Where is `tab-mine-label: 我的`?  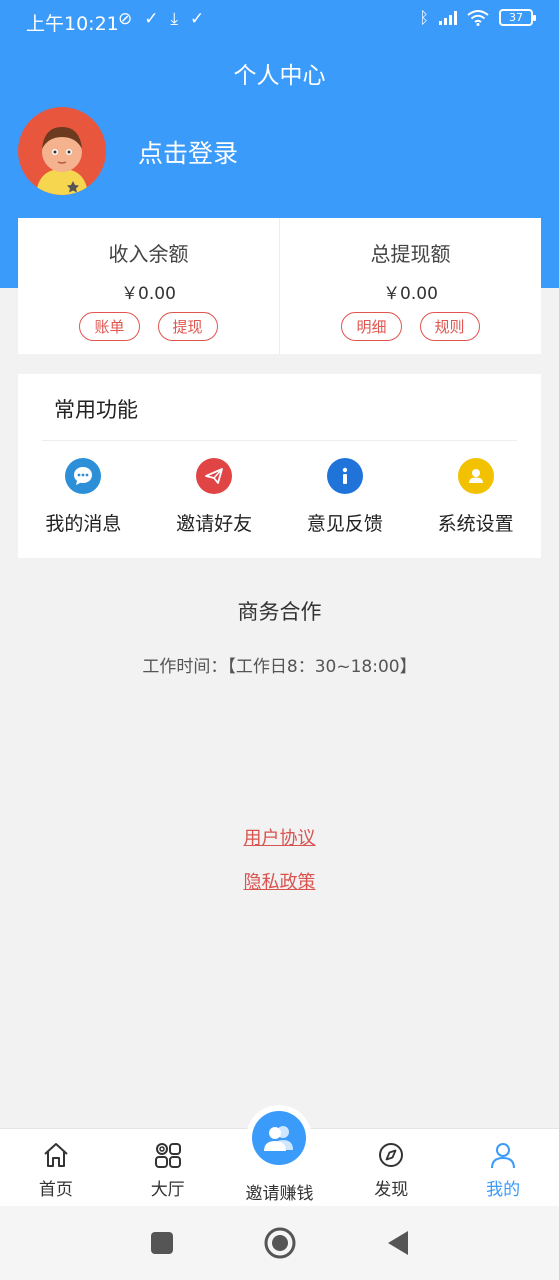 tab-mine-label: 我的 is located at coordinates (503, 1190).